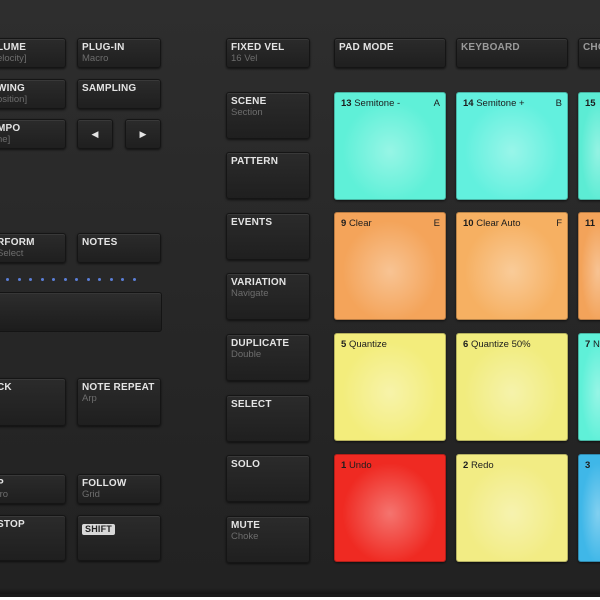 The image size is (600, 600). What do you see at coordinates (346, 103) in the screenshot?
I see `pad-13-number: 13` at bounding box center [346, 103].